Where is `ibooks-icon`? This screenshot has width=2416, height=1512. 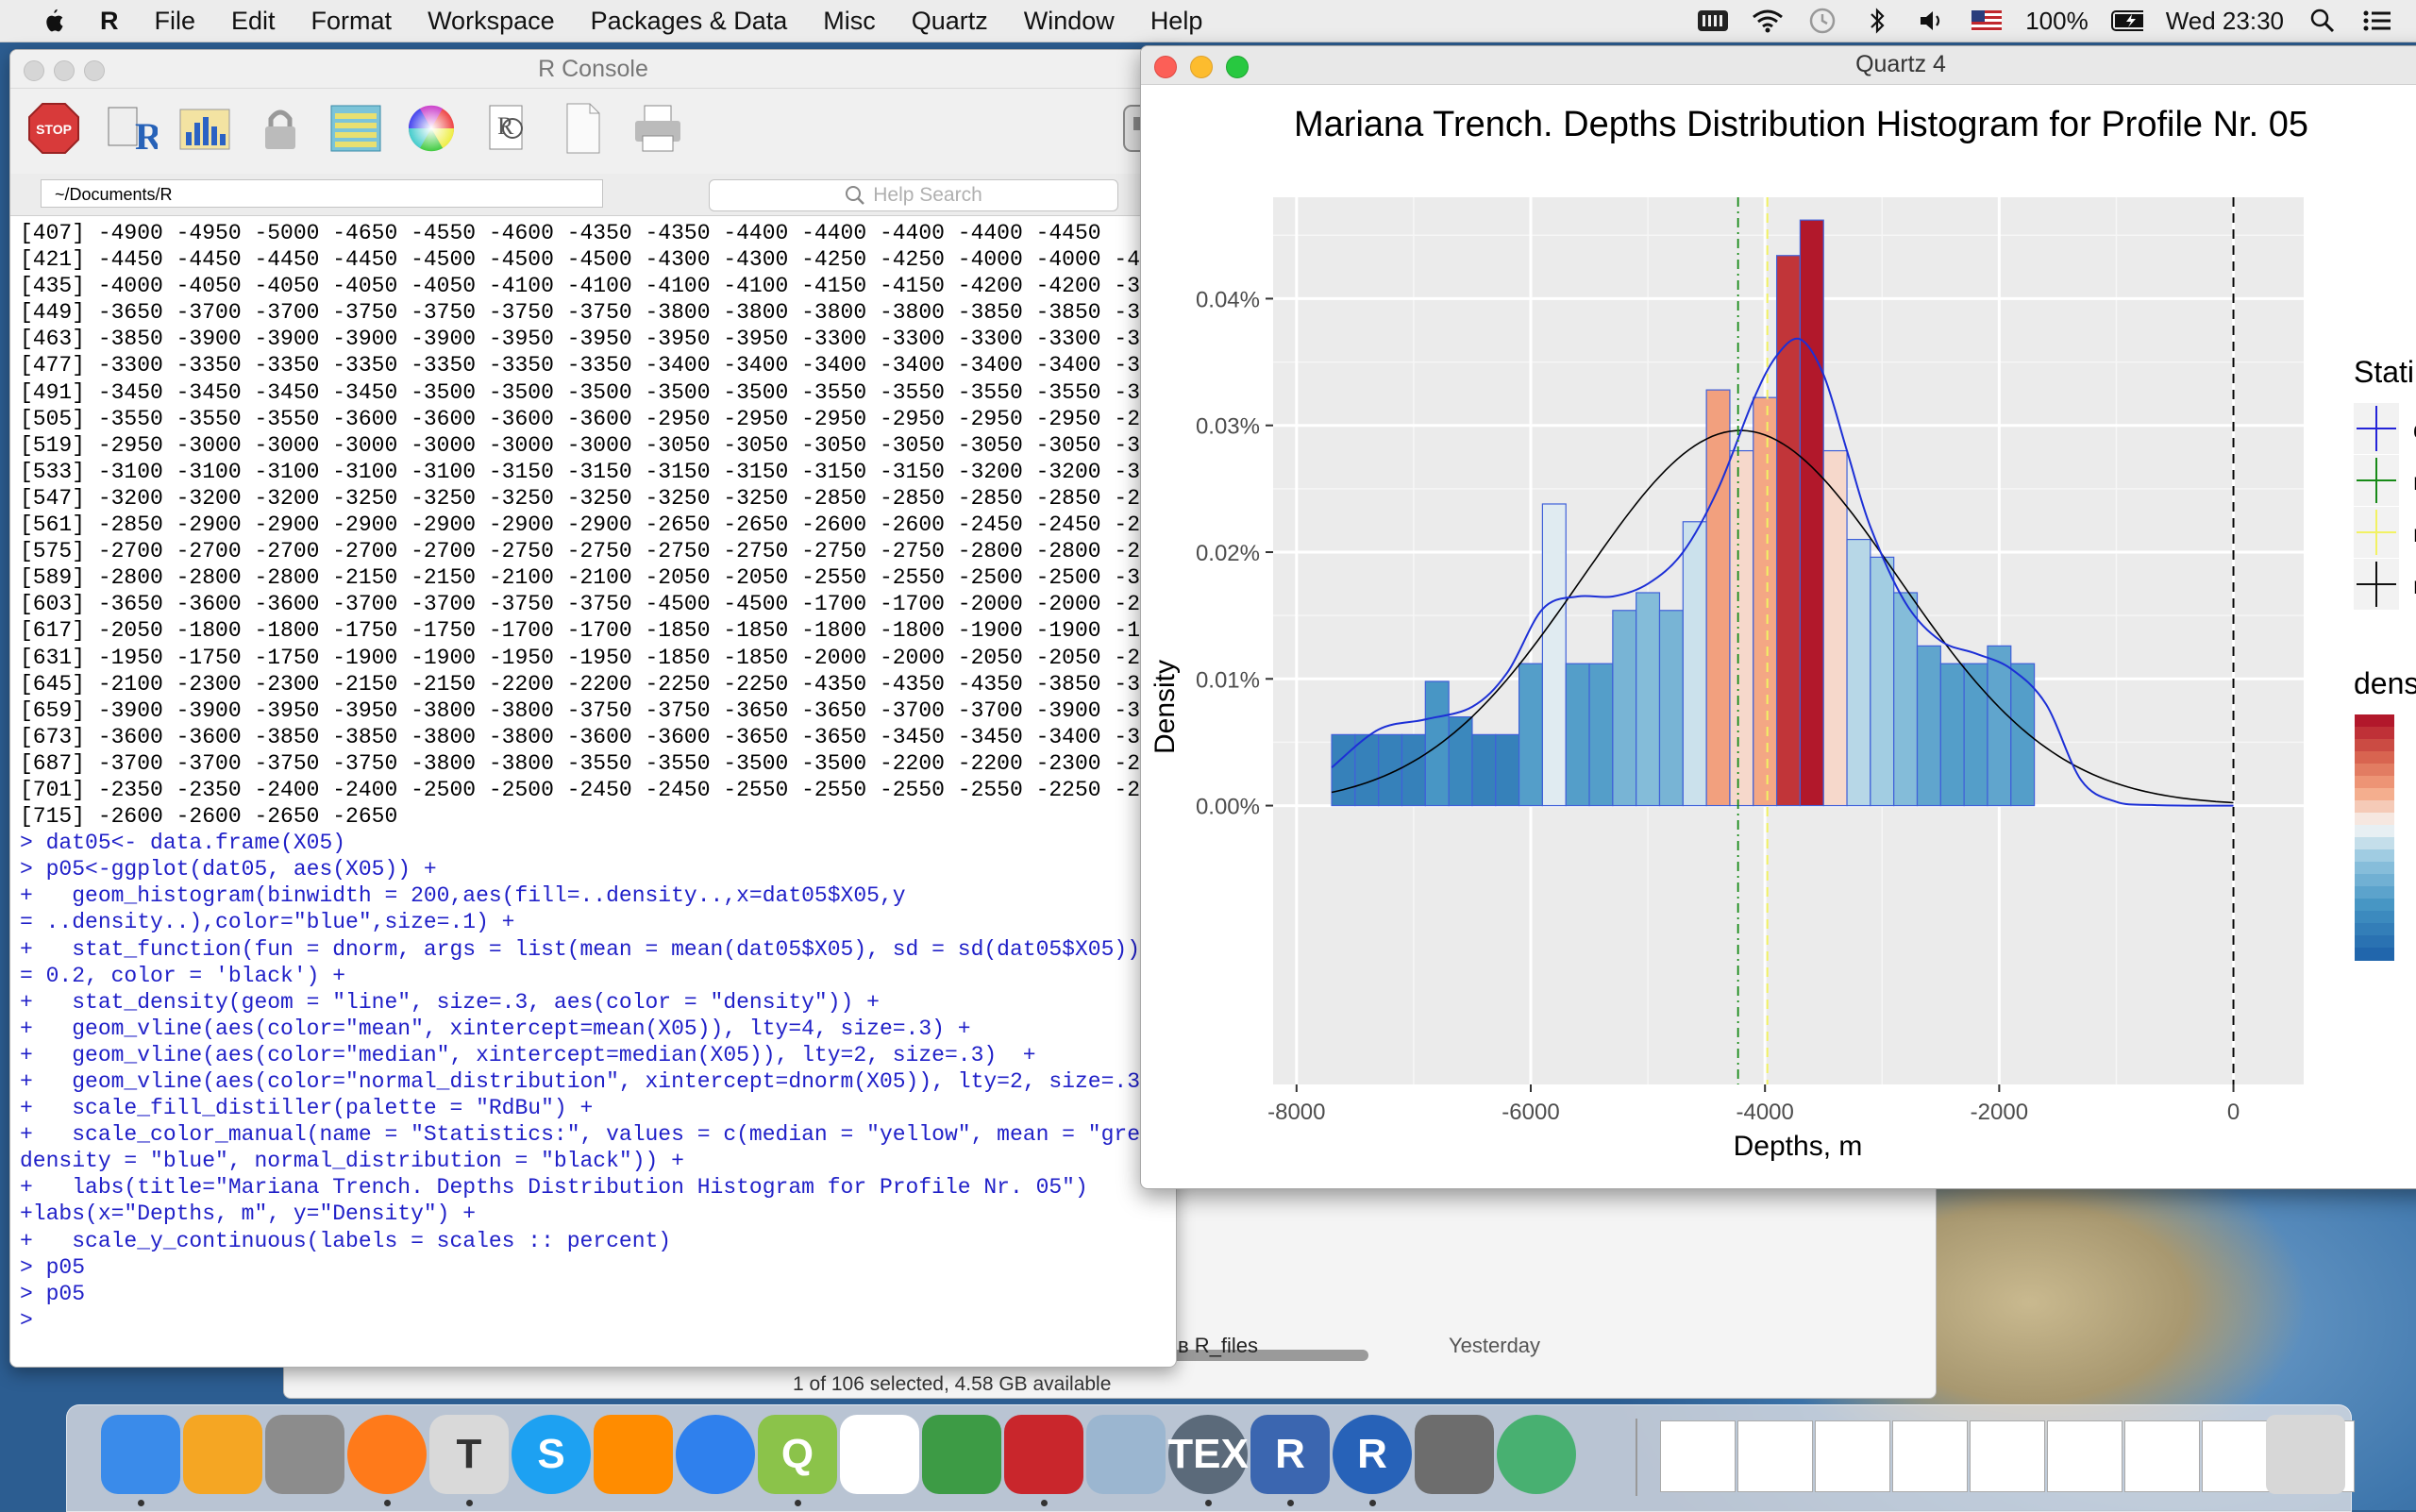 ibooks-icon is located at coordinates (961, 1454).